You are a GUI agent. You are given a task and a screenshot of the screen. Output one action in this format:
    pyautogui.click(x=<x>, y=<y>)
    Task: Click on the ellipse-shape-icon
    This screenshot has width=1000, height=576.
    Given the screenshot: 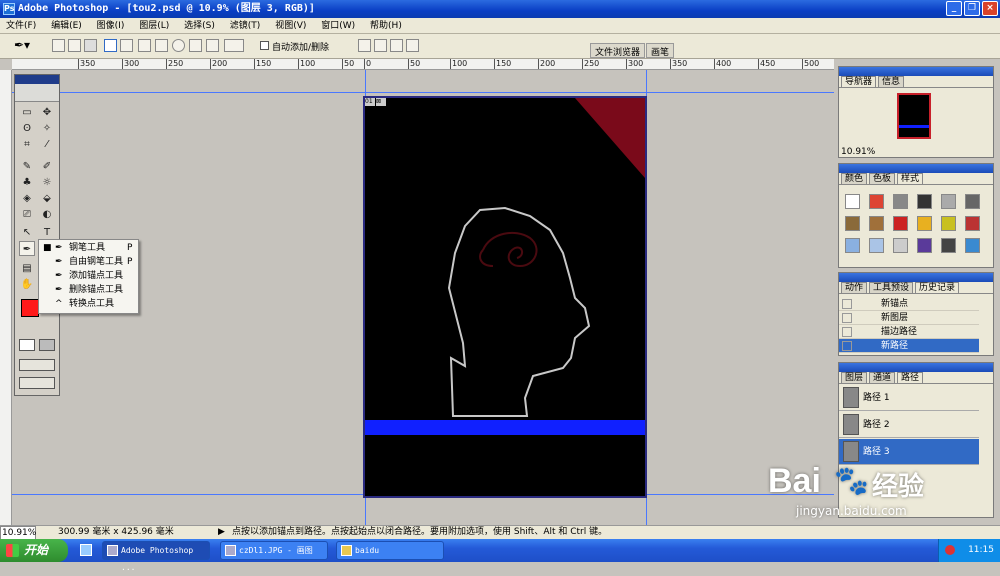 What is the action you would take?
    pyautogui.click(x=178, y=45)
    